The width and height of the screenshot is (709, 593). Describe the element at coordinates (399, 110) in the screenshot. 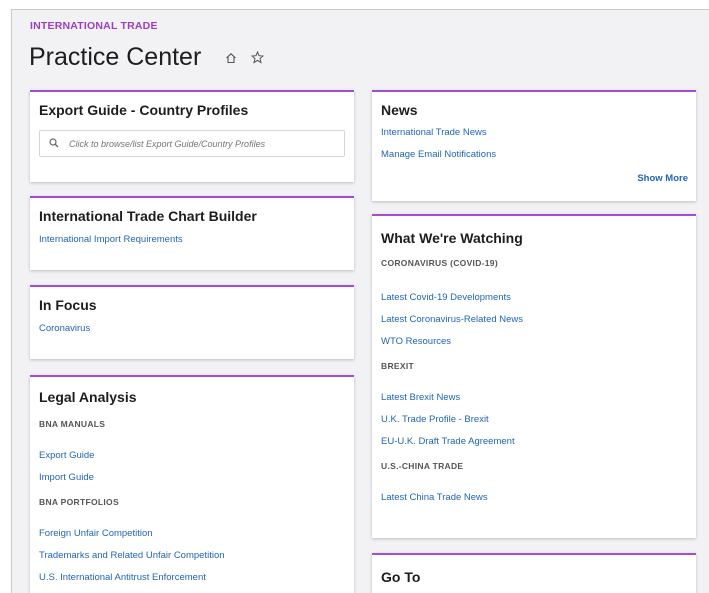

I see `news-title: News` at that location.